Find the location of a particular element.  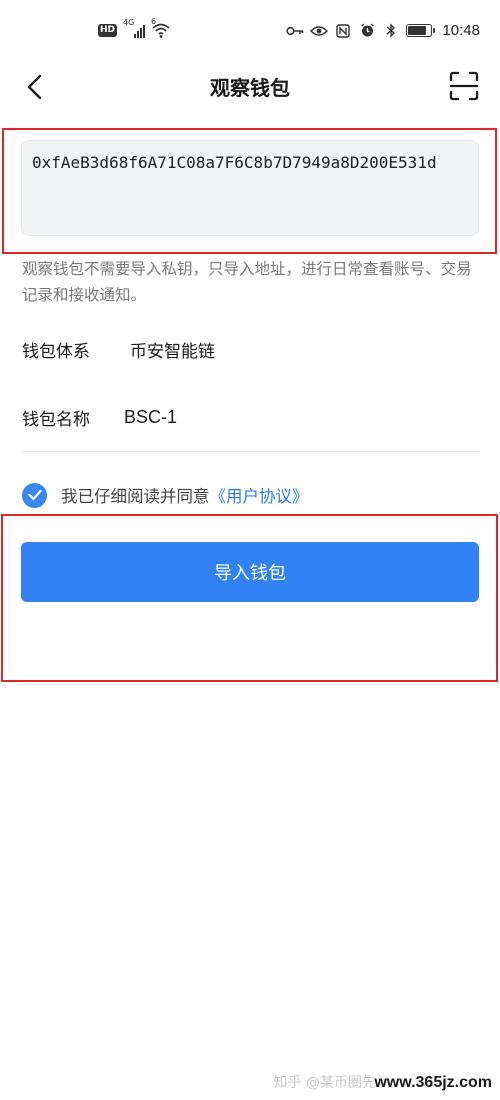

scan-icon is located at coordinates (464, 86).